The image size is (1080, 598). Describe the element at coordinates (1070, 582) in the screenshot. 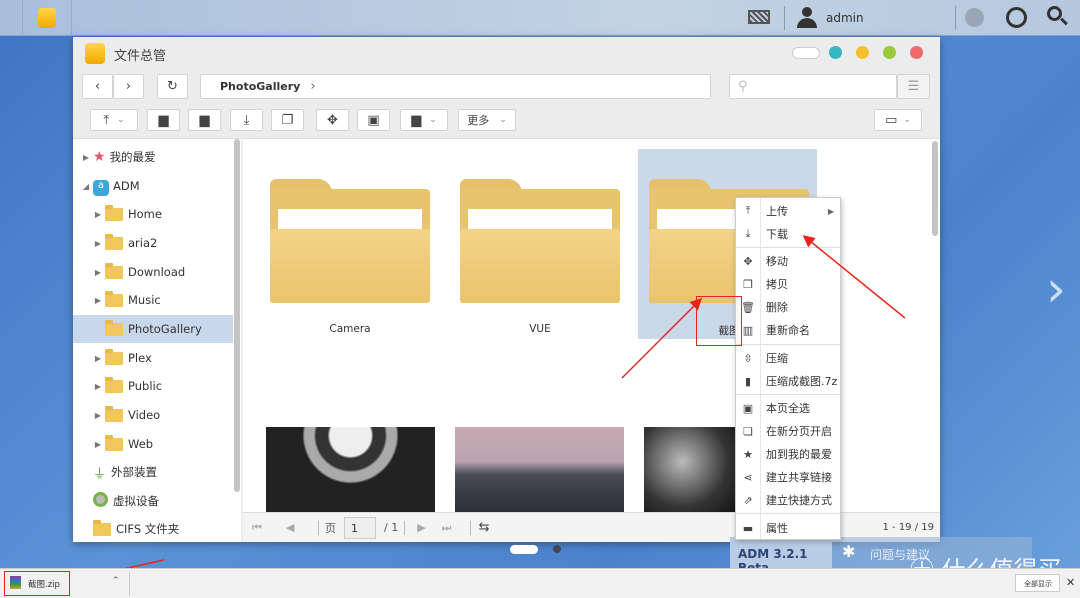

I see `close-download-bar-icon: ✕` at that location.